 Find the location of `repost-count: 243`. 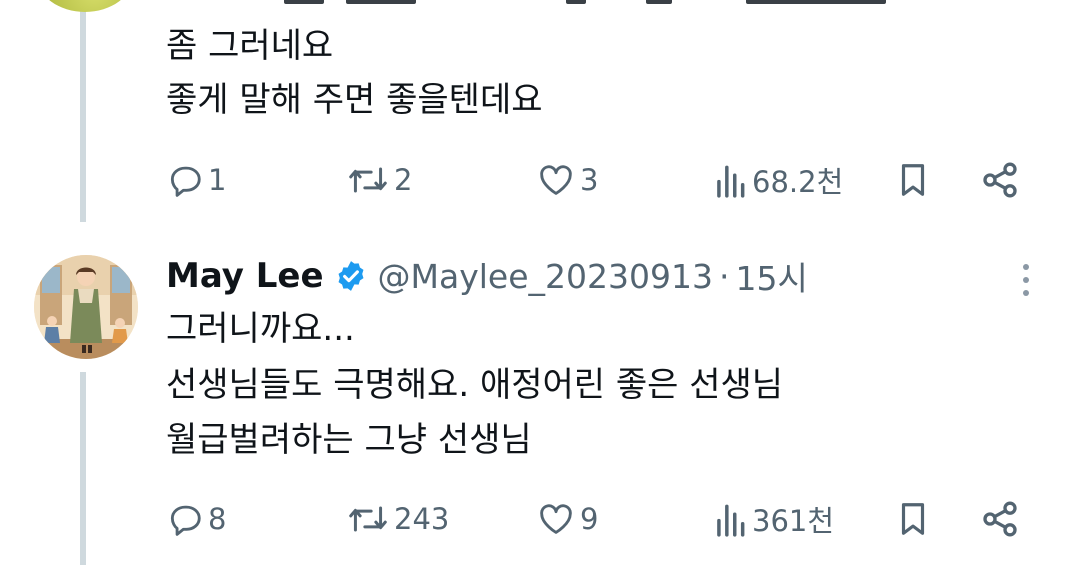

repost-count: 243 is located at coordinates (422, 519).